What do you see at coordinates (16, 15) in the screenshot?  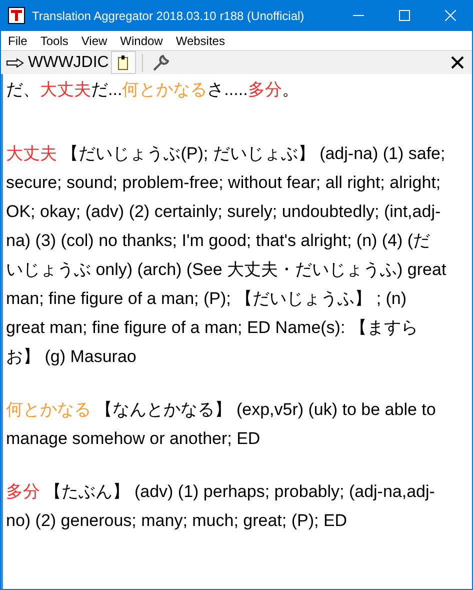 I see `app-logo-icon` at bounding box center [16, 15].